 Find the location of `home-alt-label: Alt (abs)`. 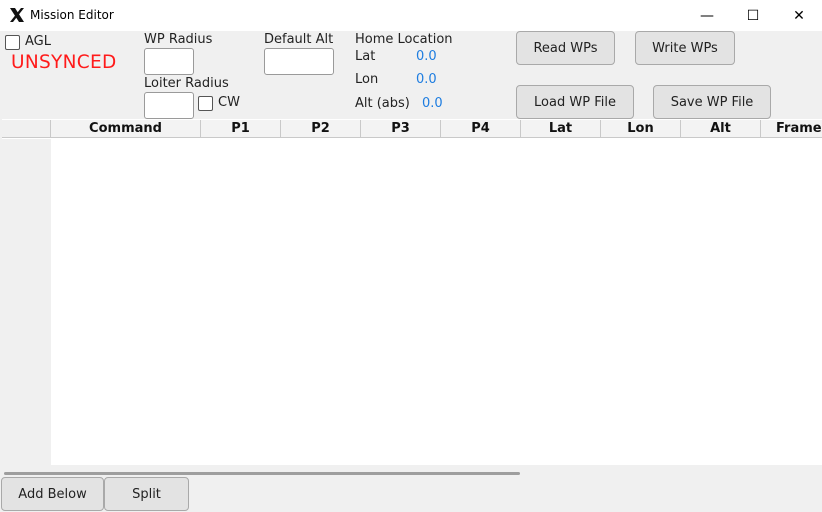

home-alt-label: Alt (abs) is located at coordinates (382, 103).